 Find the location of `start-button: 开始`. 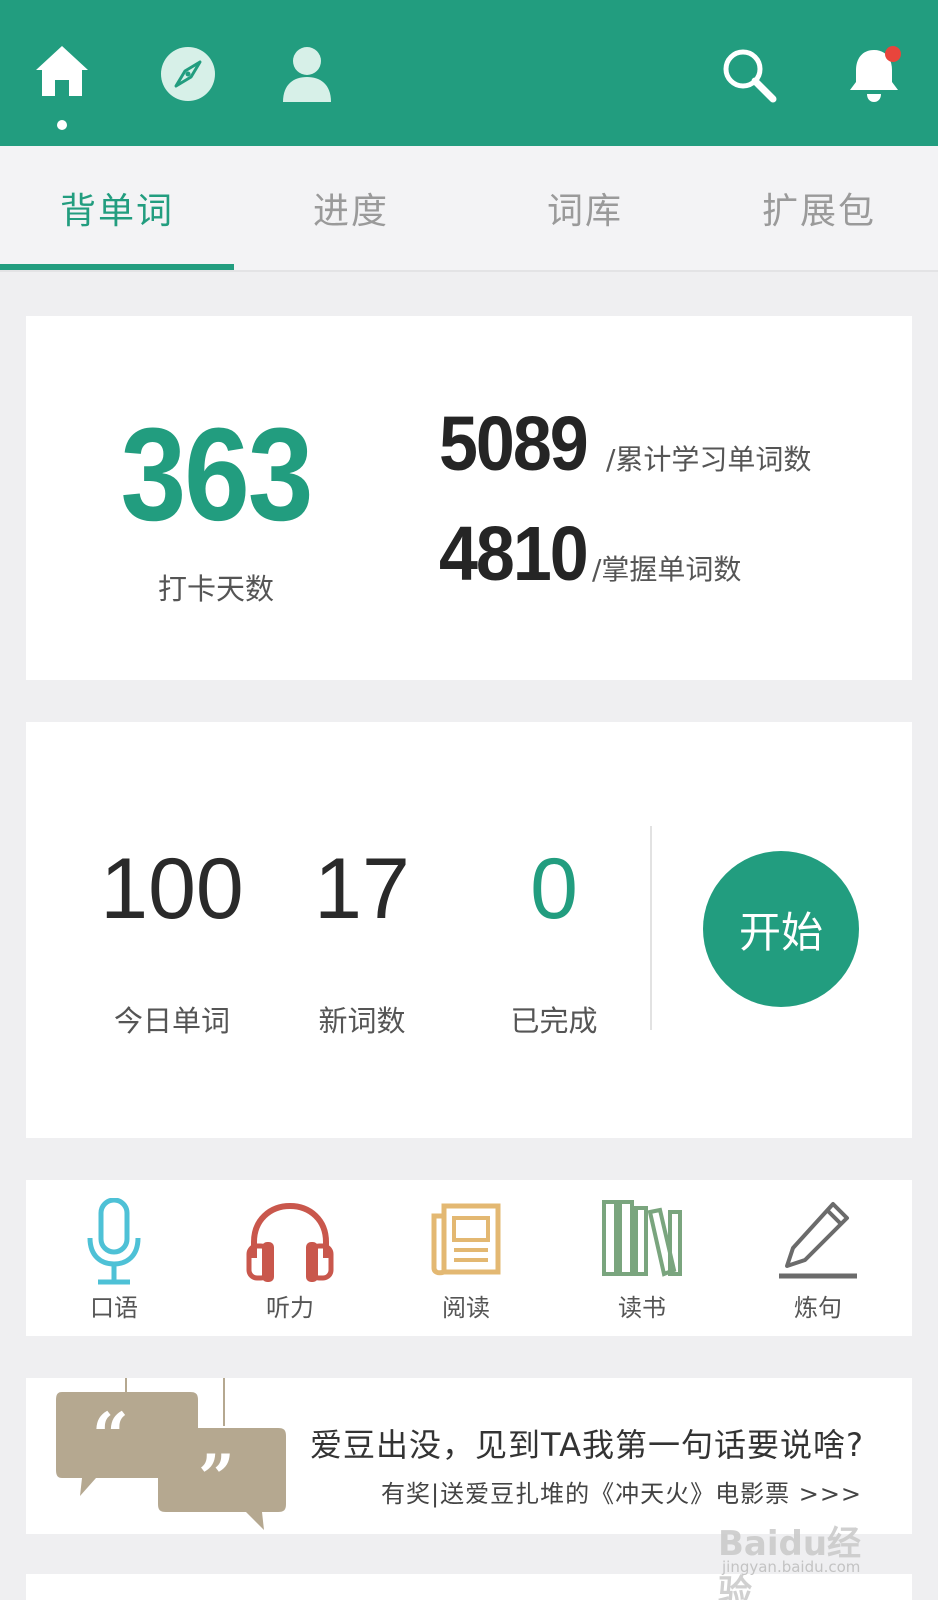

start-button: 开始 is located at coordinates (781, 929).